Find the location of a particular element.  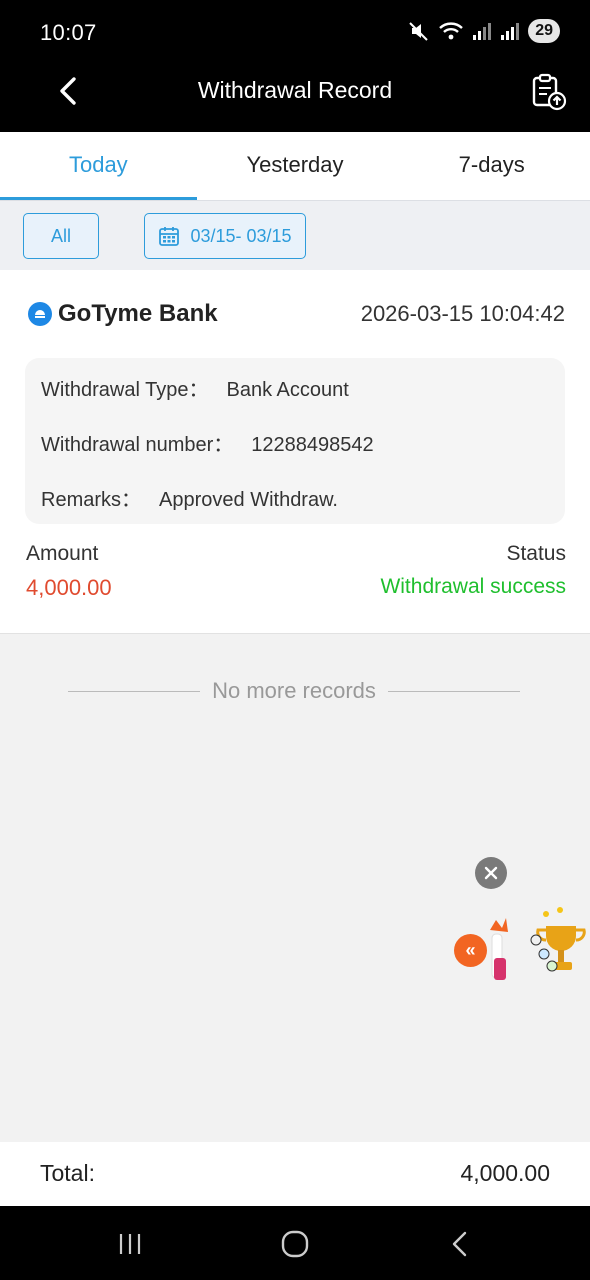

status-icons: 29 is located at coordinates (484, 31).